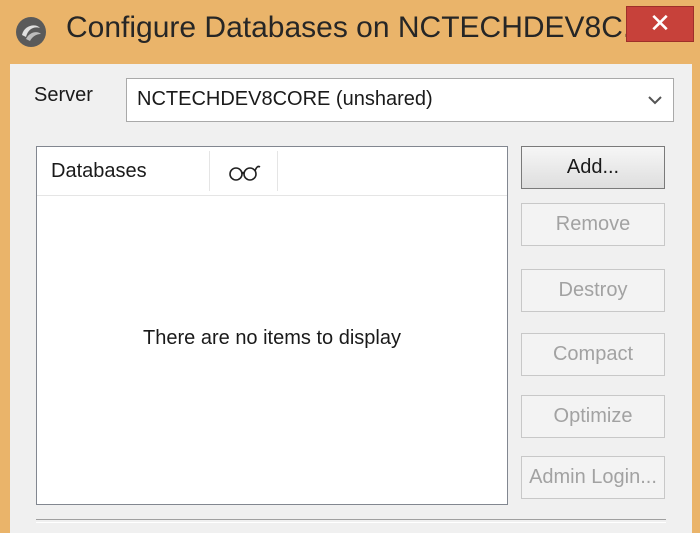  I want to click on chevron-down-icon, so click(655, 100).